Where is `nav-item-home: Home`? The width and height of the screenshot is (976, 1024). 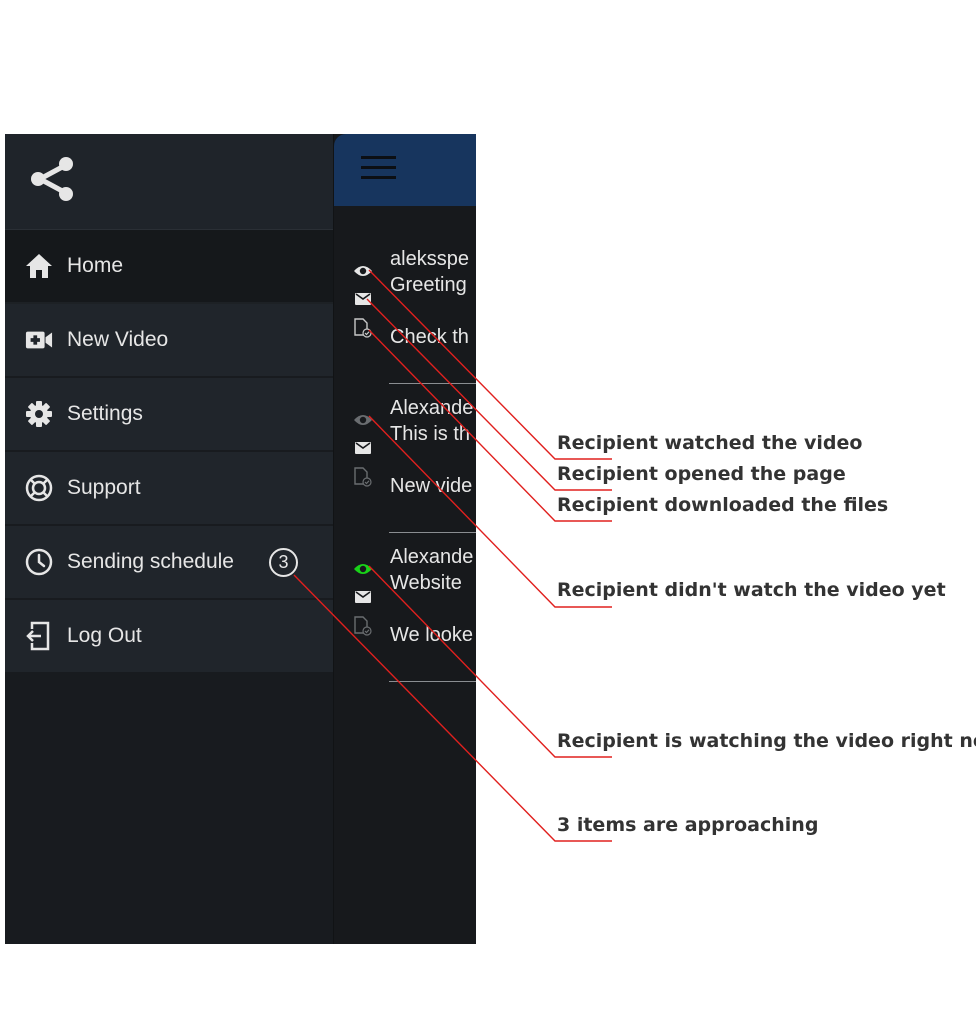 nav-item-home: Home is located at coordinates (169, 267).